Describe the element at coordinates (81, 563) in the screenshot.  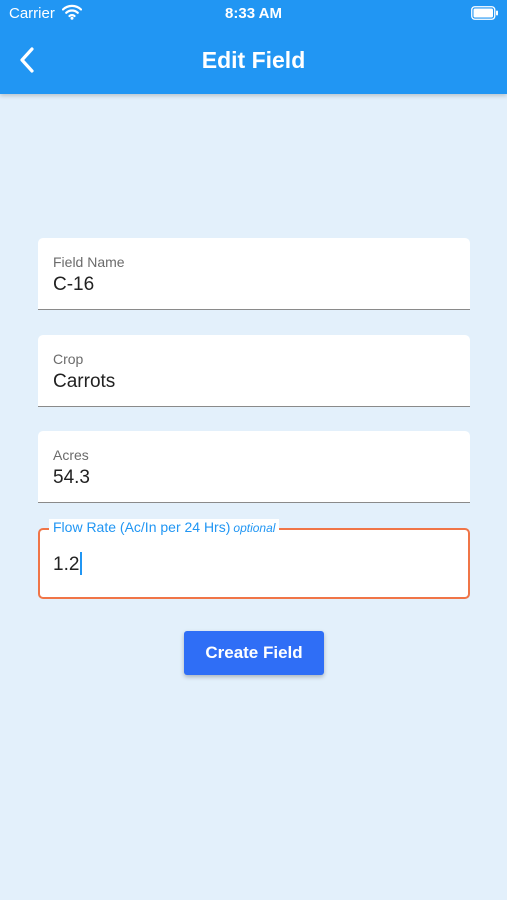
I see `text-caret` at that location.